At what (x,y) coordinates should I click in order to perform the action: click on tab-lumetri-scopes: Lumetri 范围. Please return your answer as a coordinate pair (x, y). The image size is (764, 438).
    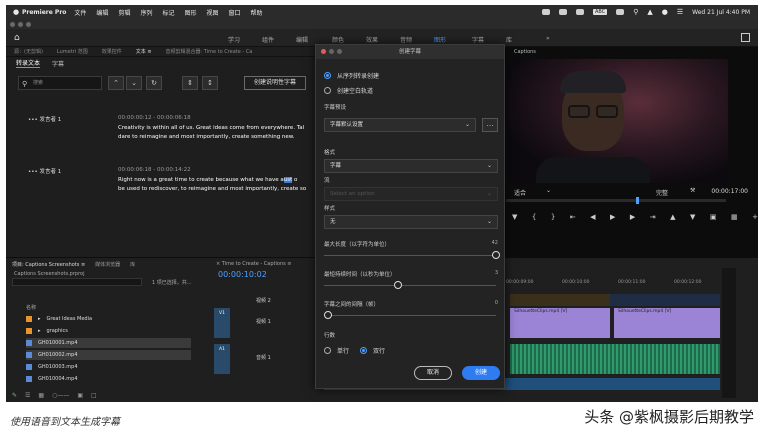
    Looking at the image, I should click on (72, 51).